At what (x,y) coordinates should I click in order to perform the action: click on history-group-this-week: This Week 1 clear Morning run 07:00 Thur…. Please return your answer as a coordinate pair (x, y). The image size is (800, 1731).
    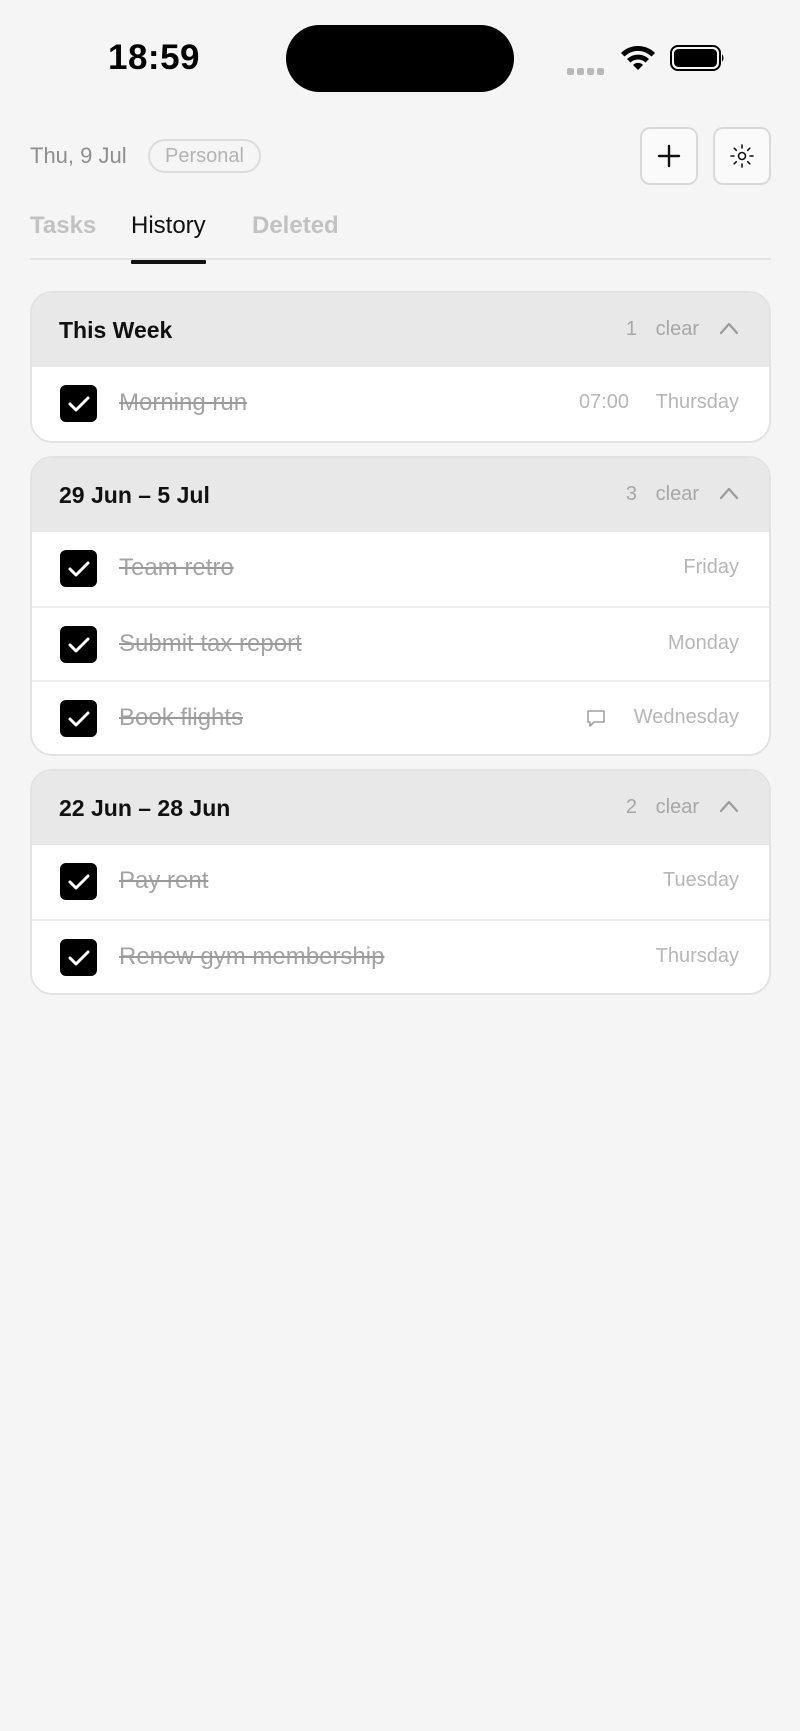
    Looking at the image, I should click on (400, 367).